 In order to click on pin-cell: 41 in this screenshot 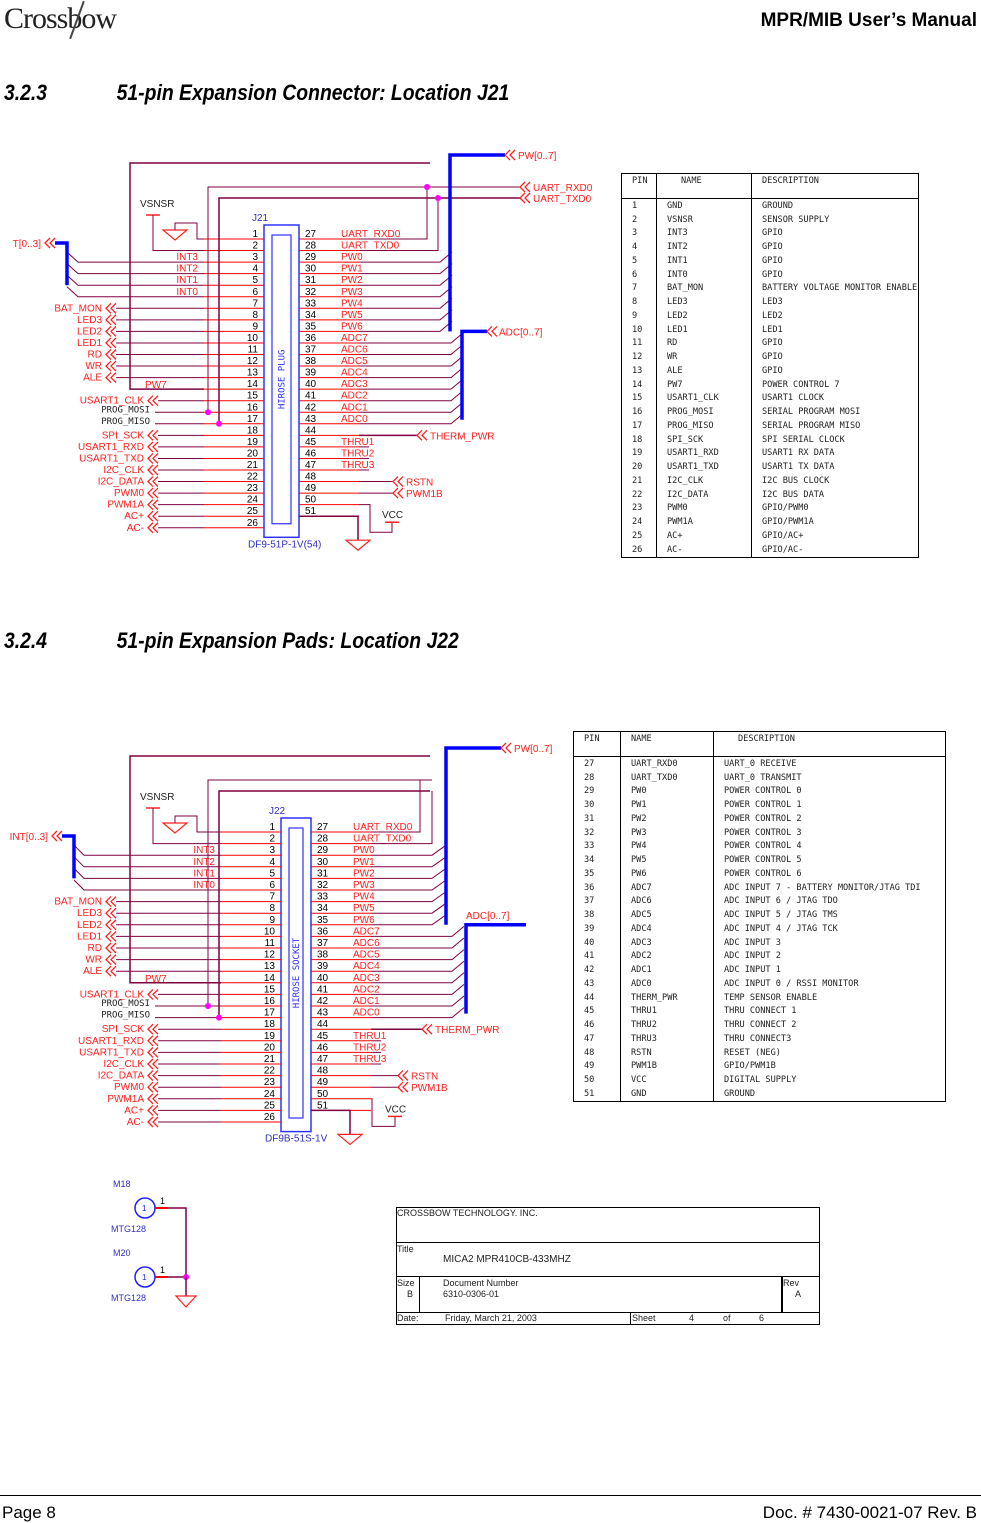, I will do `click(597, 956)`.